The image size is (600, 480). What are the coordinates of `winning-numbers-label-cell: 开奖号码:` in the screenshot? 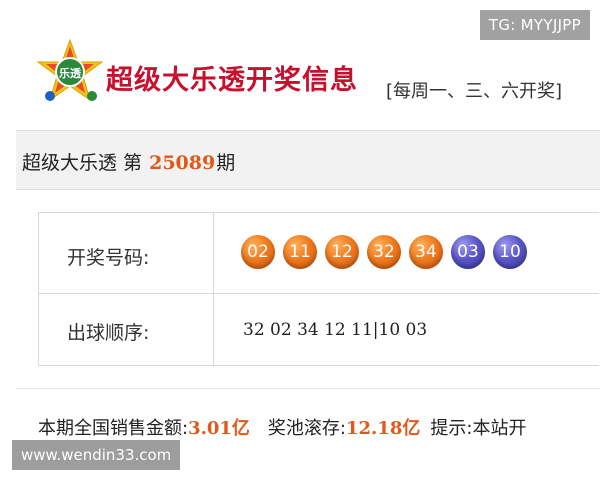 It's located at (126, 253).